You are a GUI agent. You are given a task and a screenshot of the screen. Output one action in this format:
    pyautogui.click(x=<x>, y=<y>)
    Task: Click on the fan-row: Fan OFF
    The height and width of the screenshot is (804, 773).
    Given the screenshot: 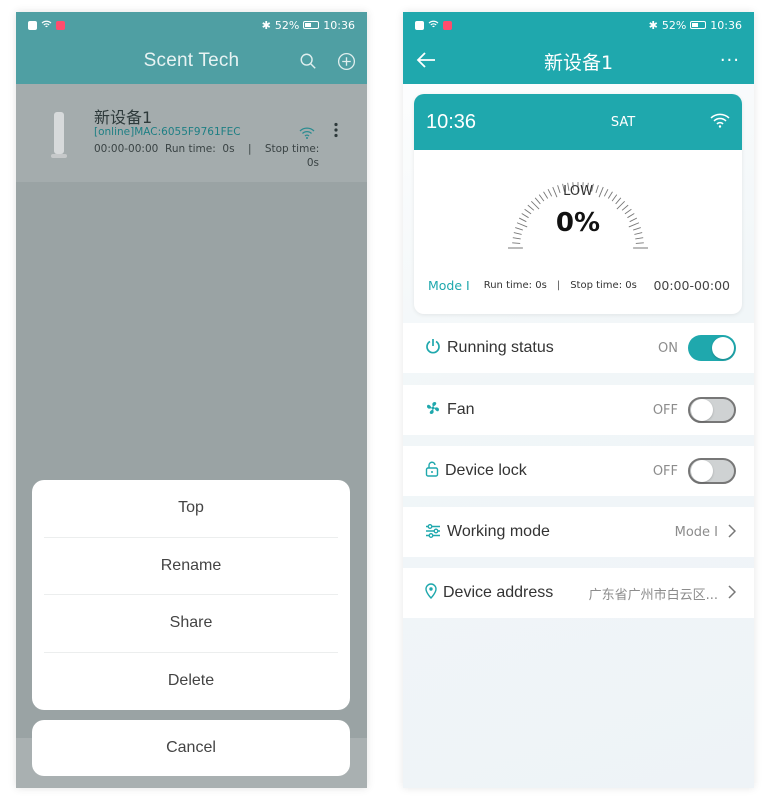 What is the action you would take?
    pyautogui.click(x=578, y=410)
    